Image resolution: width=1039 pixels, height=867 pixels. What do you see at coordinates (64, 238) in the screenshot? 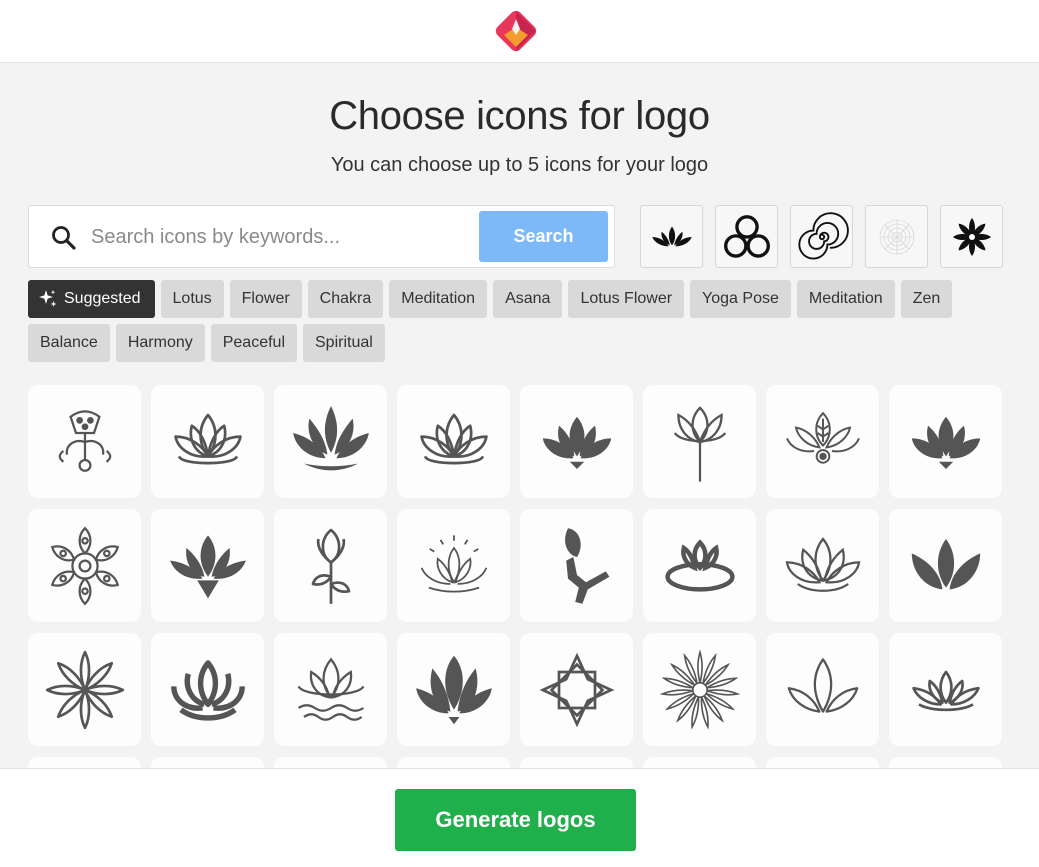
I see `search-icon` at bounding box center [64, 238].